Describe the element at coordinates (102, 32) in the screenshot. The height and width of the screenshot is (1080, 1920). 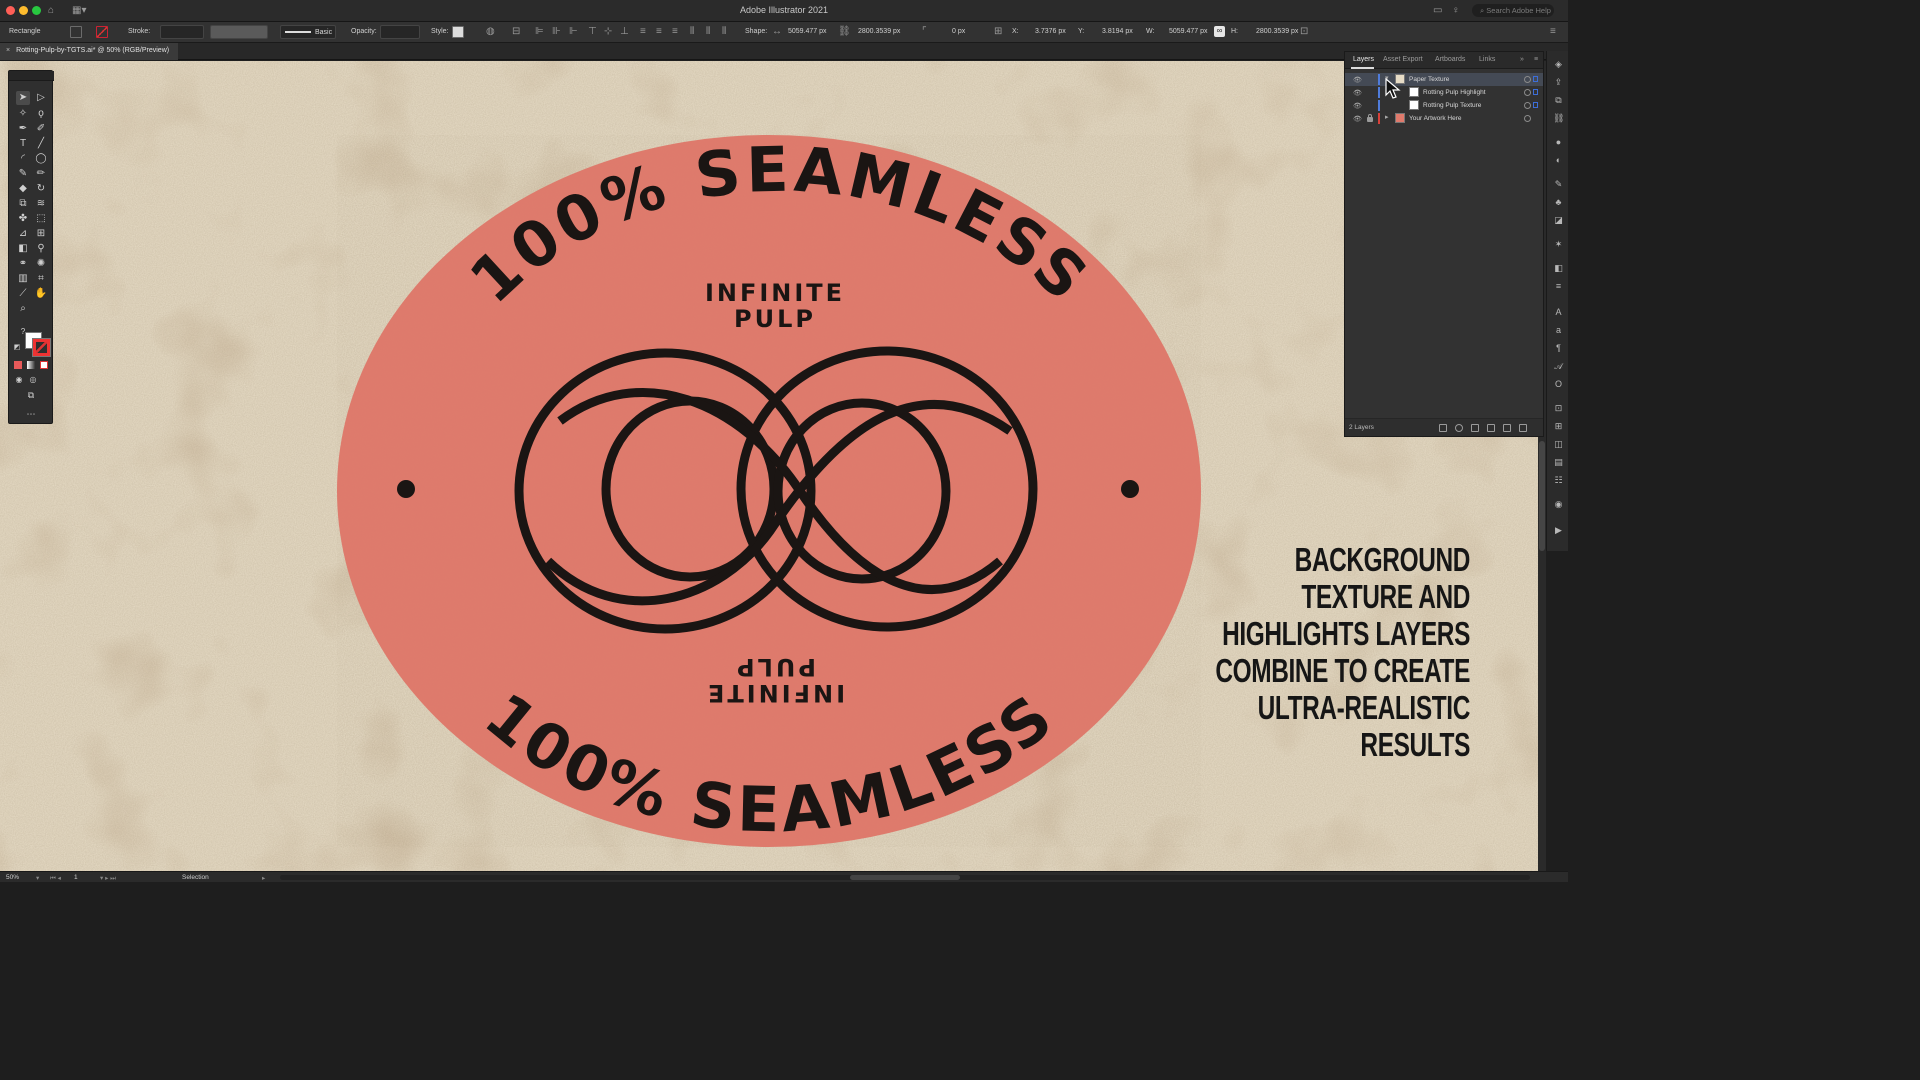
I see `stroke-swatch-icon` at that location.